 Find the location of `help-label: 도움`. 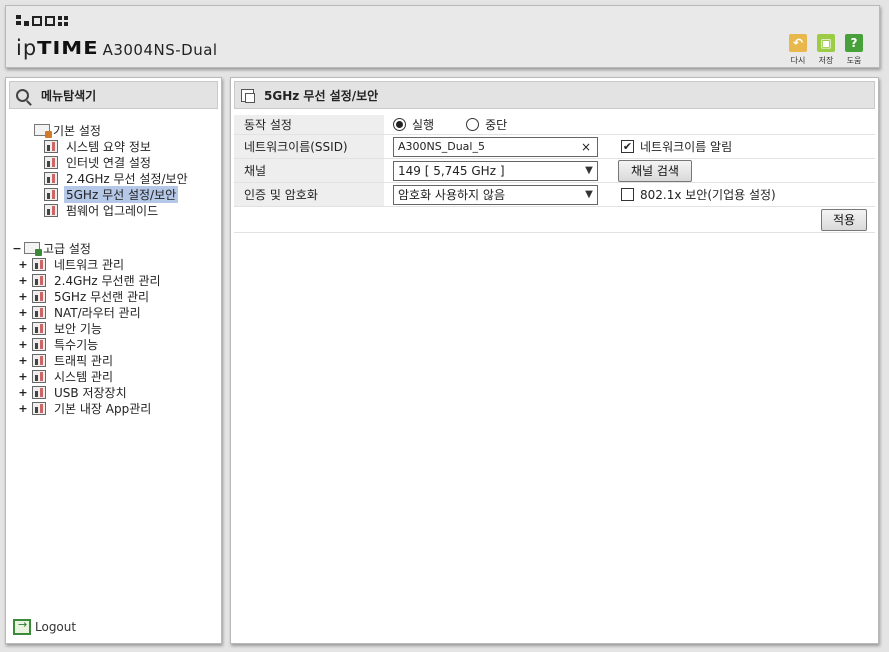

help-label: 도움 is located at coordinates (854, 60).